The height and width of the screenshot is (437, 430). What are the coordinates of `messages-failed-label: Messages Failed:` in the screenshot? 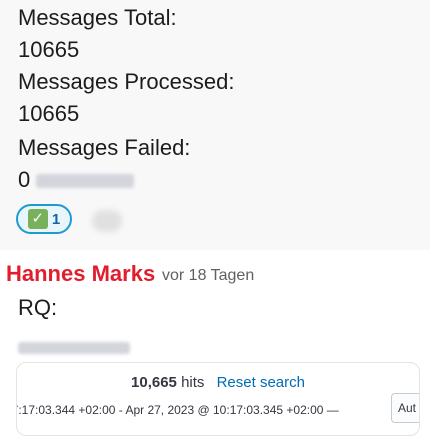 It's located at (104, 147).